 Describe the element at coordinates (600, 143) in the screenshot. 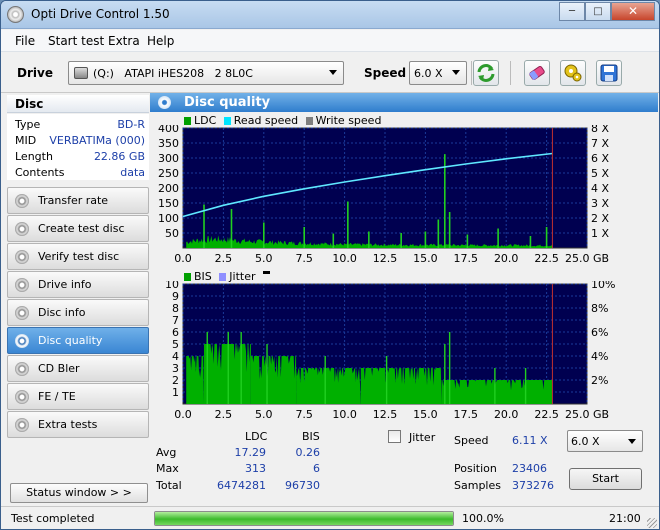

I see `y2-tick-label: 7 X` at that location.